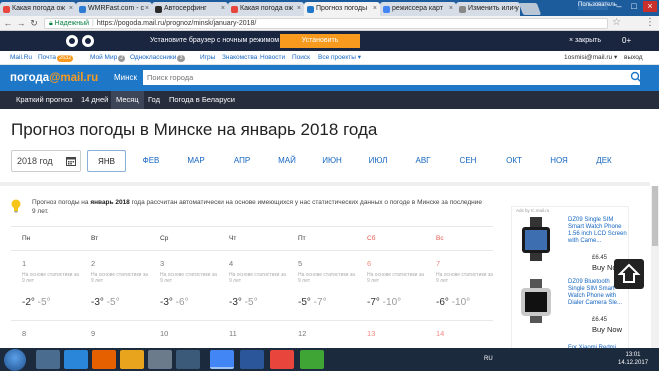  What do you see at coordinates (378, 161) in the screenshot?
I see `month-tab-jul: июл` at bounding box center [378, 161].